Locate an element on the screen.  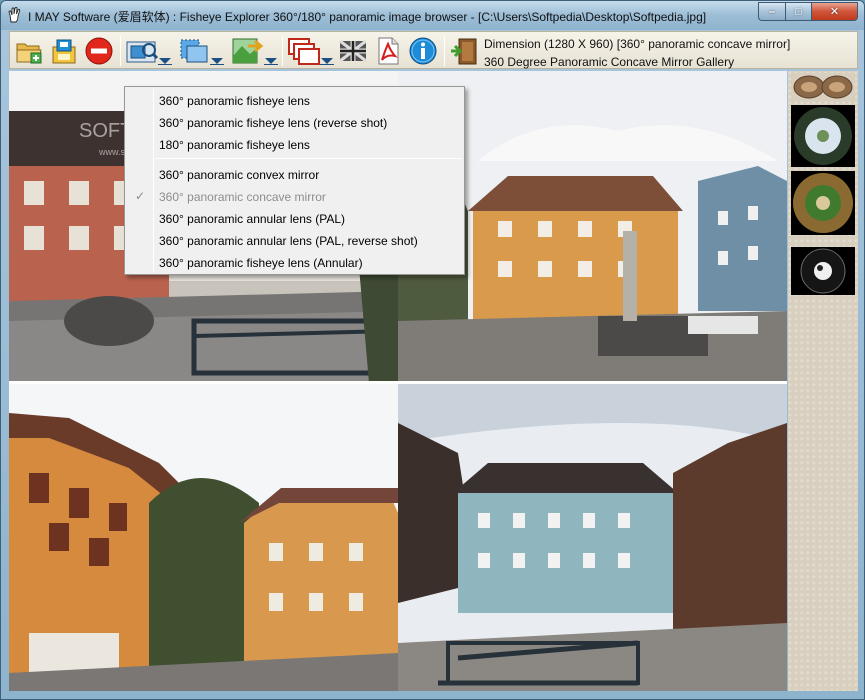
menu-item-fisheye-180: 180° panoramic fisheye lens is located at coordinates (294, 145).